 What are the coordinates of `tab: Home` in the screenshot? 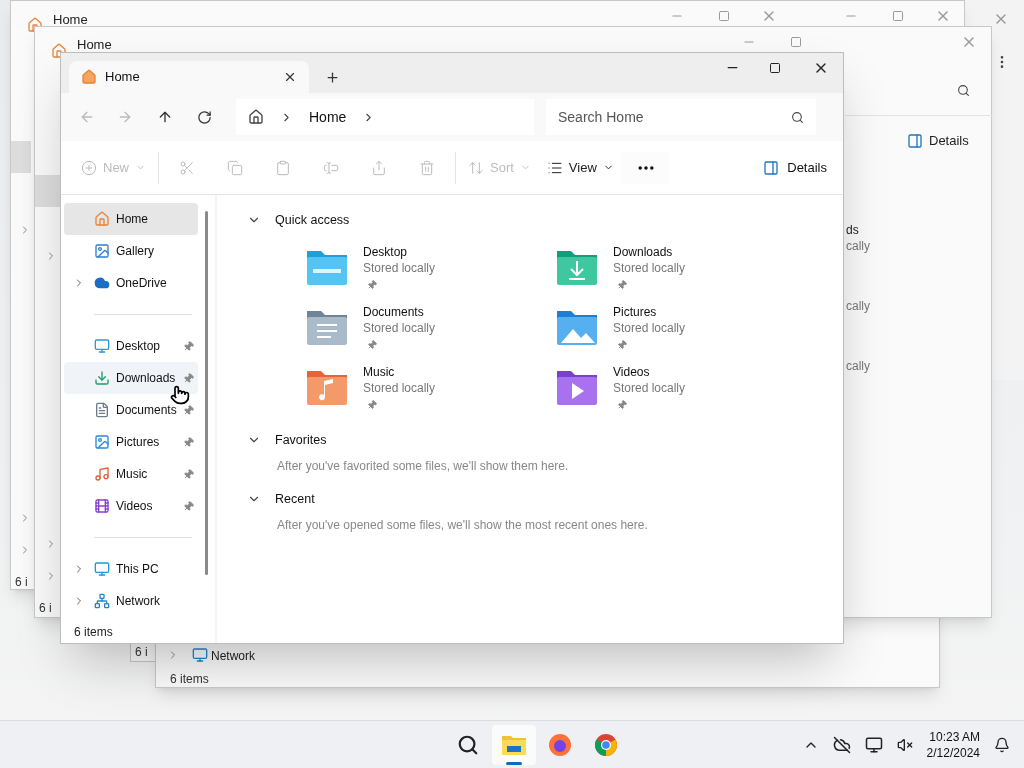 It's located at (189, 77).